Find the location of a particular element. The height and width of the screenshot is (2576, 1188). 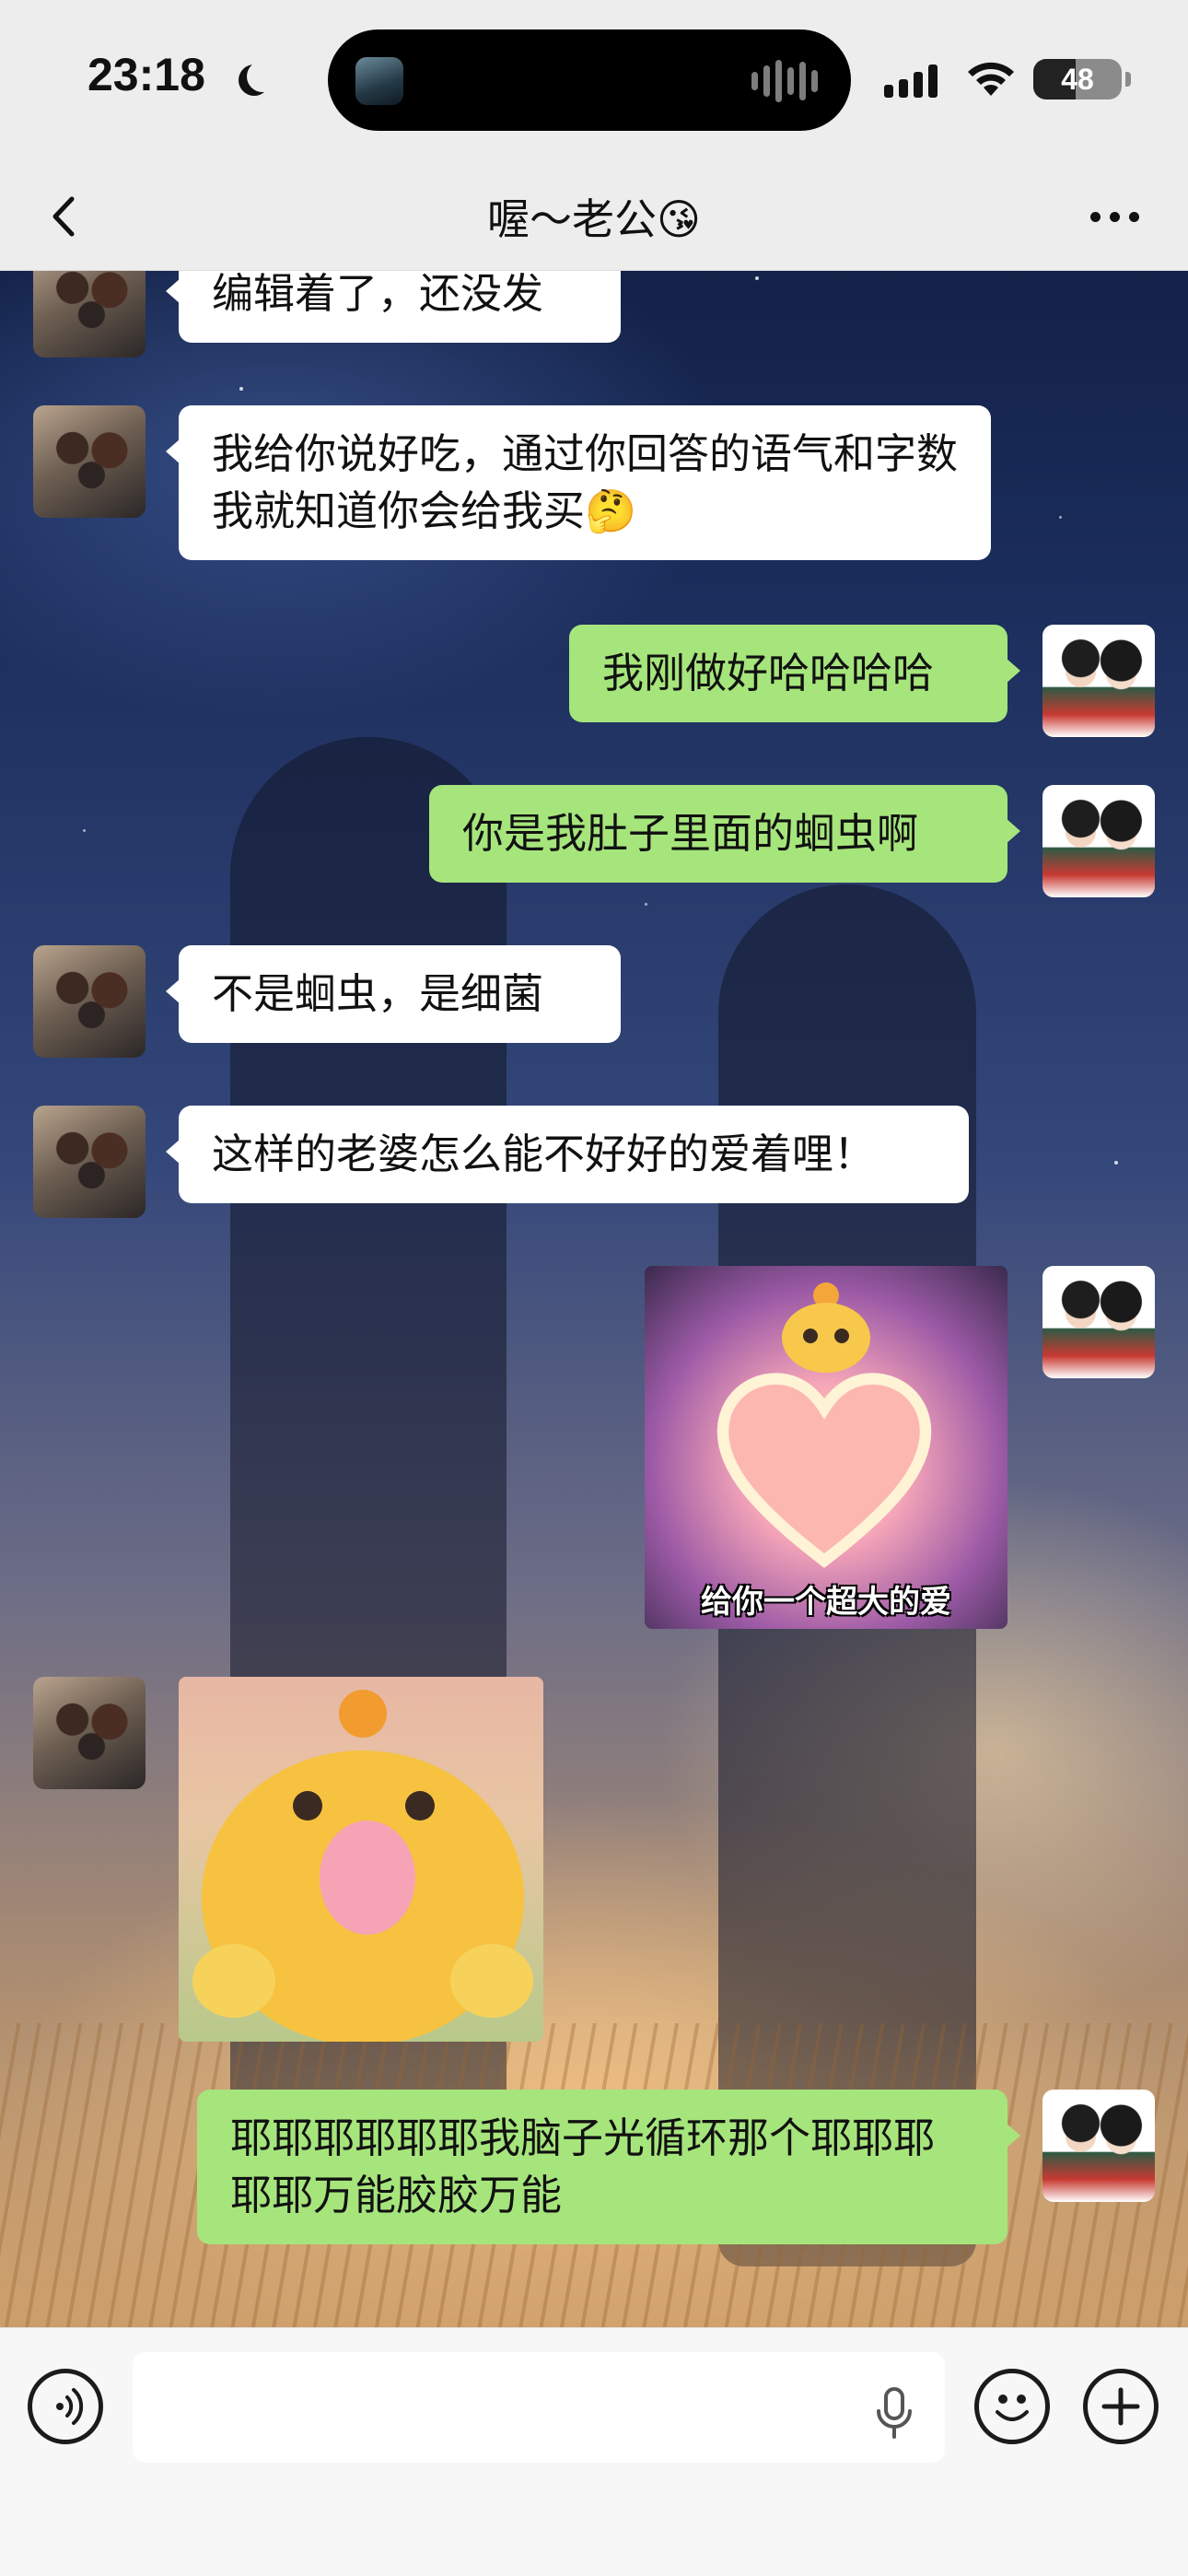

message-text: 不是蛔虫，是细菌 is located at coordinates (378, 993).